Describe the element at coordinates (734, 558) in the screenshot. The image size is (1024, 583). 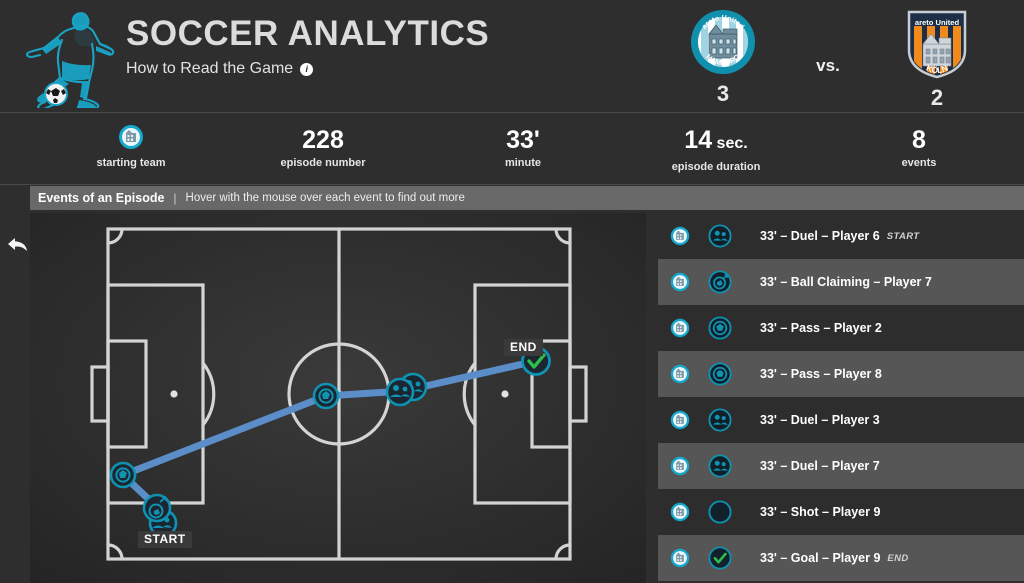
I see `goal-check-icon` at that location.